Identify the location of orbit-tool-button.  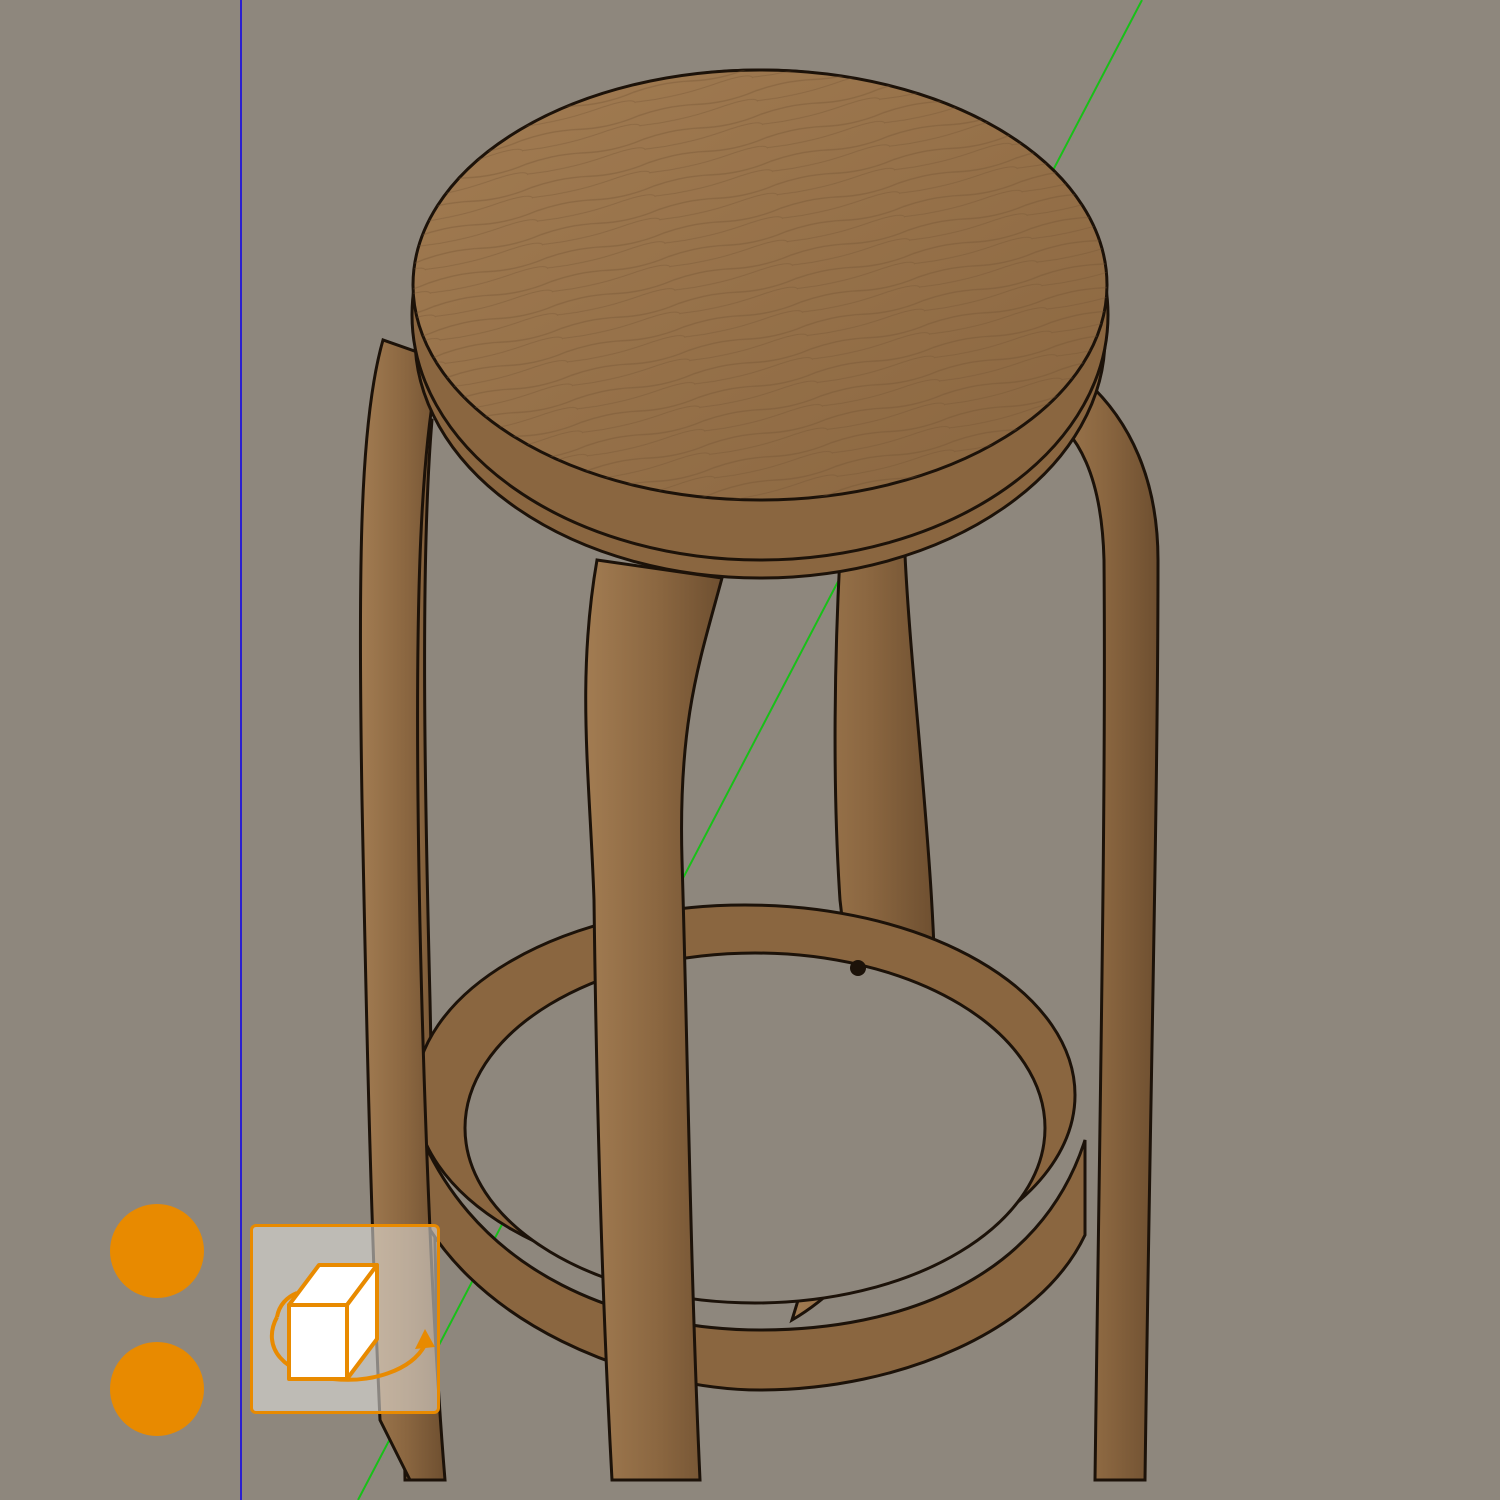
(345, 1319).